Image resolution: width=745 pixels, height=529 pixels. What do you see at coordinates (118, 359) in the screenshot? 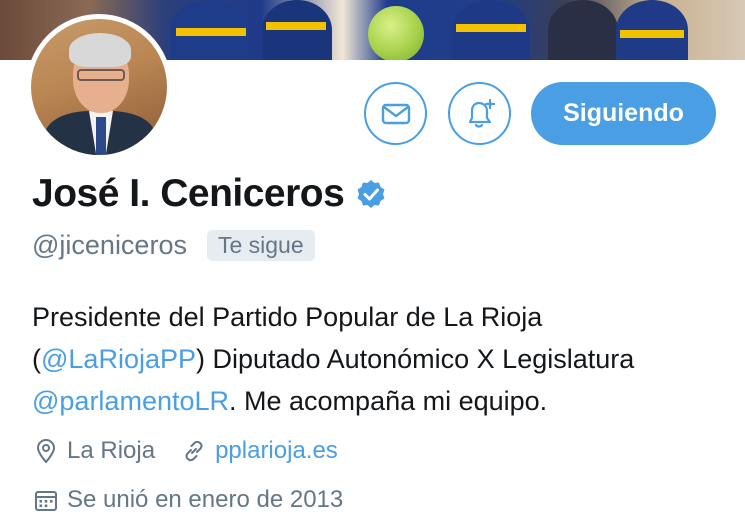
I see `mention-link: @LaRiojaPP` at bounding box center [118, 359].